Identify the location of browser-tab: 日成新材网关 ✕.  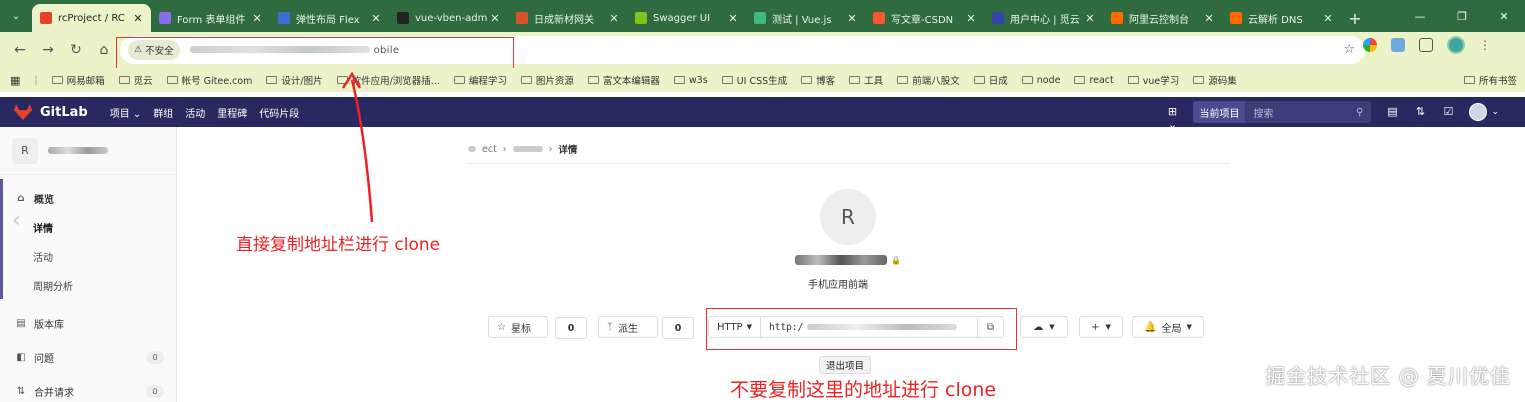
(567, 18).